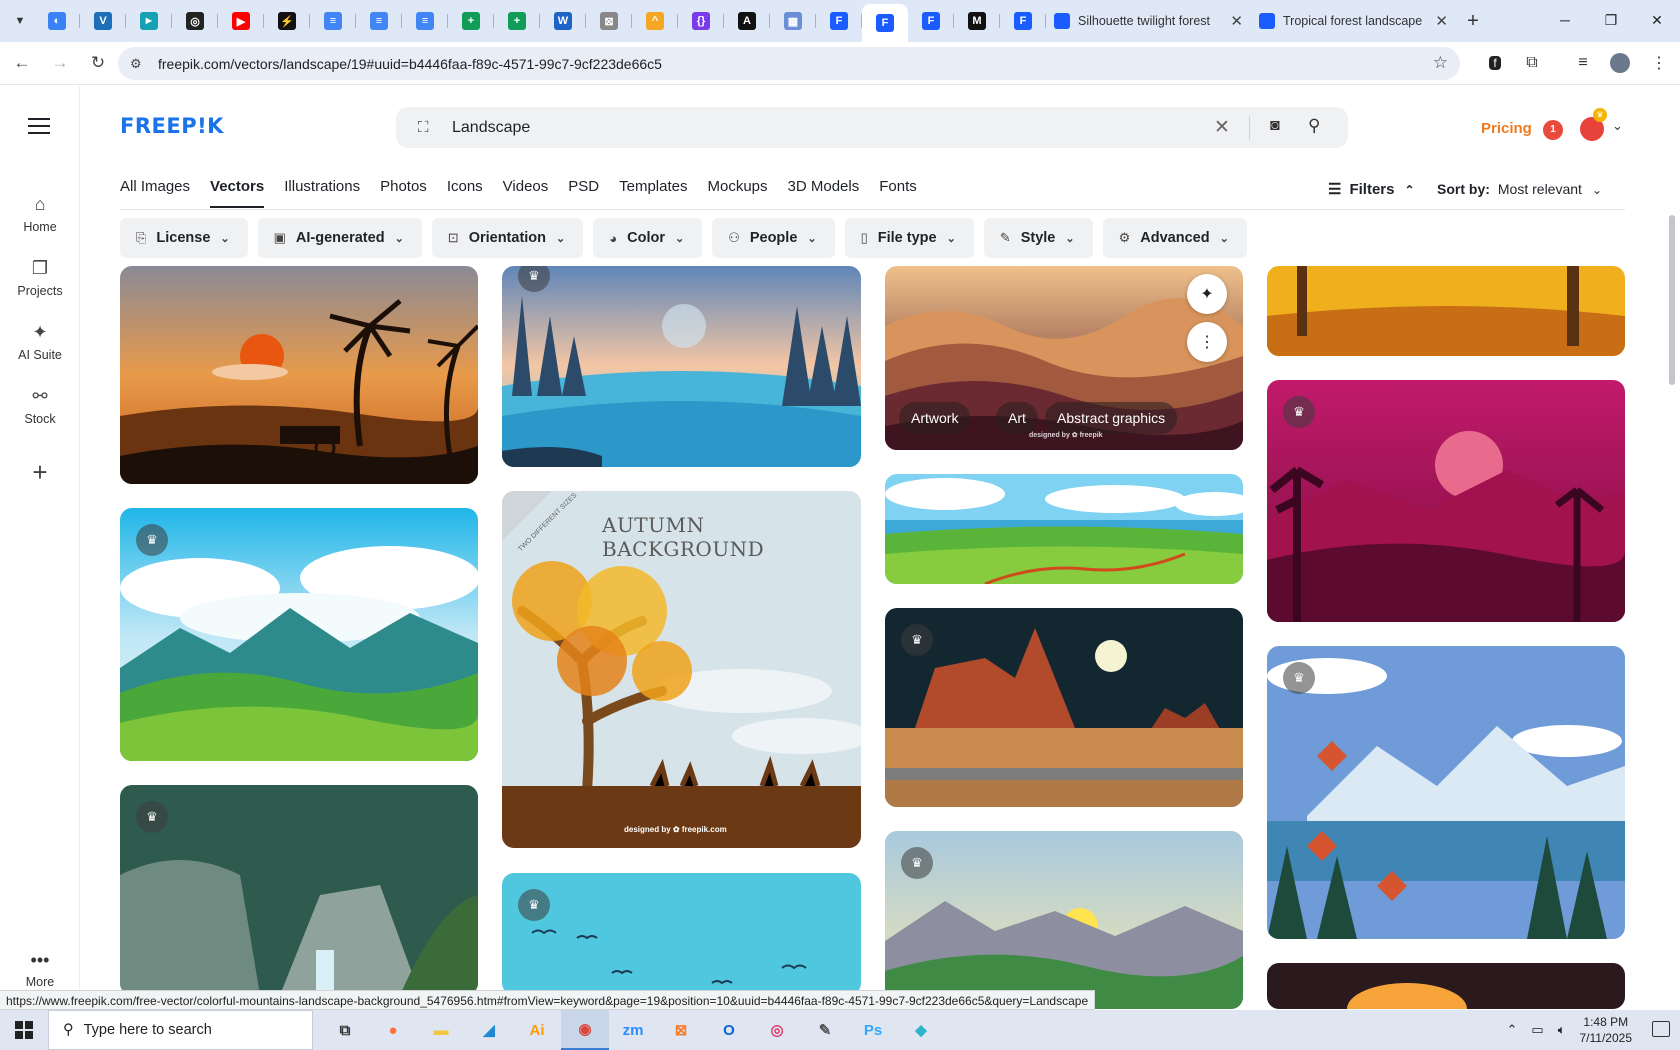 The width and height of the screenshot is (1680, 1050). I want to click on sidebar-item-projects: ❐ Projects, so click(40, 278).